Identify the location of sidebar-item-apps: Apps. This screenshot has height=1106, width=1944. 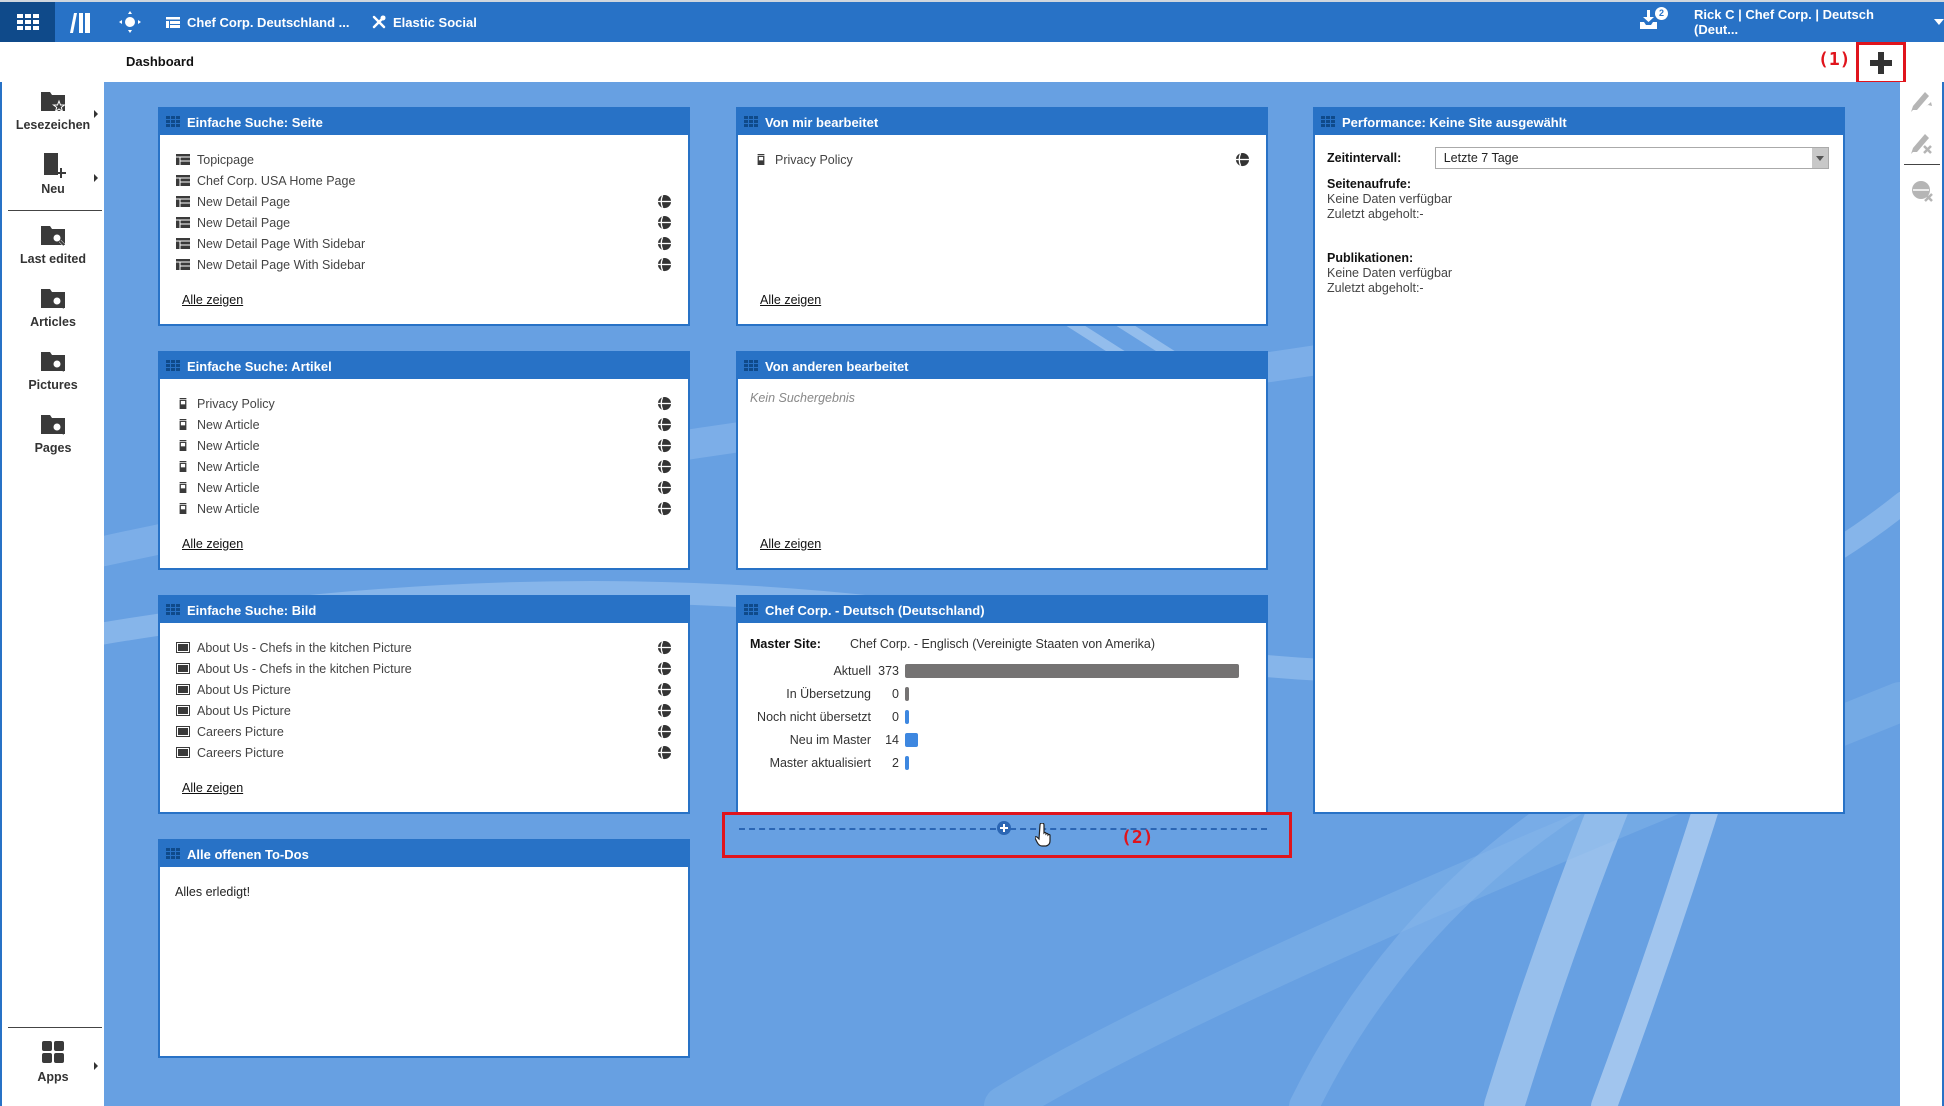
(53, 1062).